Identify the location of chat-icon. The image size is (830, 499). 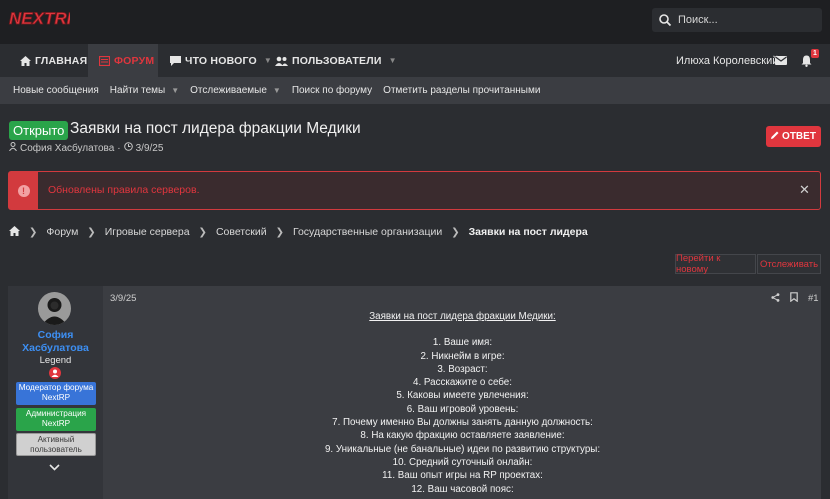
(175, 60).